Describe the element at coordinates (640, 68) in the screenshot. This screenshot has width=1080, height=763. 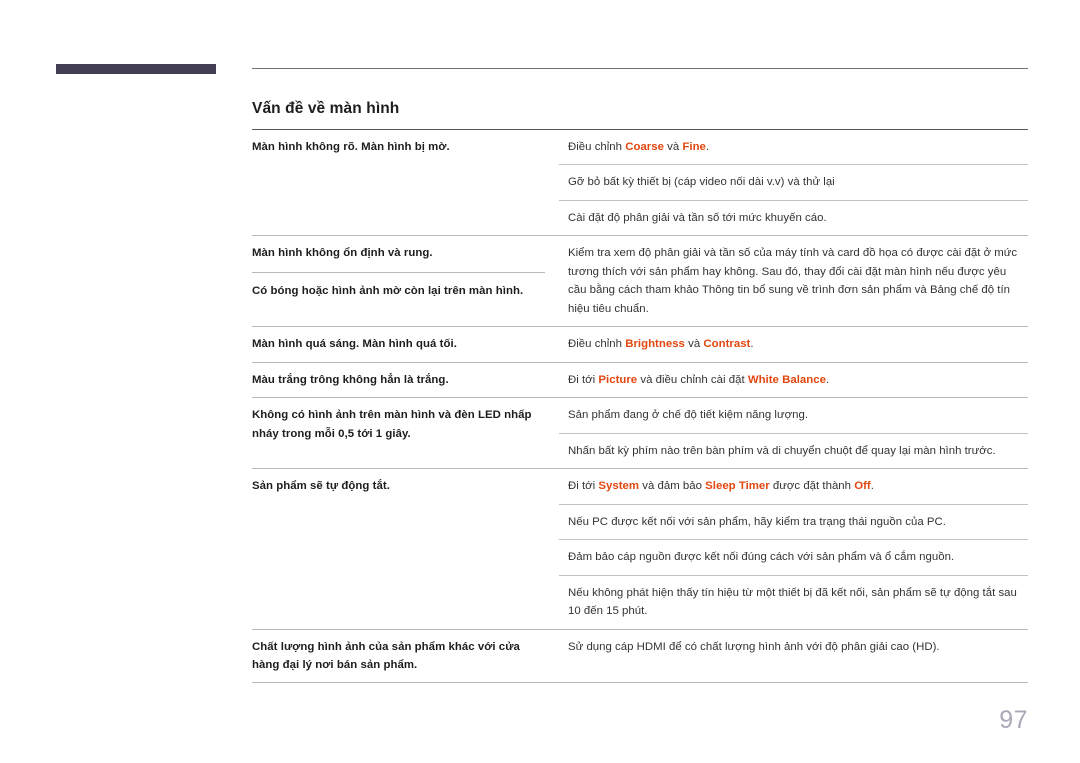
I see `header-rule` at that location.